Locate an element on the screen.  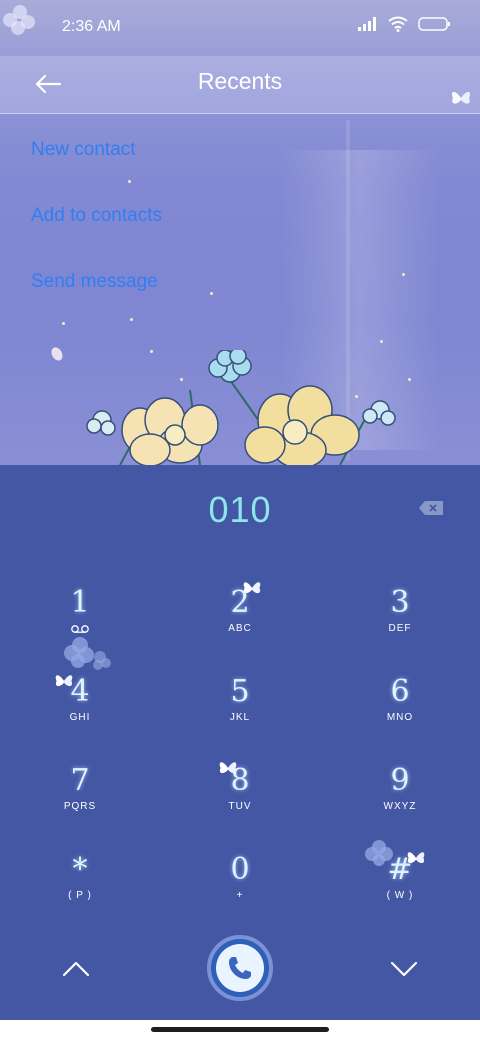
key-digit: 9 is located at coordinates (400, 780).